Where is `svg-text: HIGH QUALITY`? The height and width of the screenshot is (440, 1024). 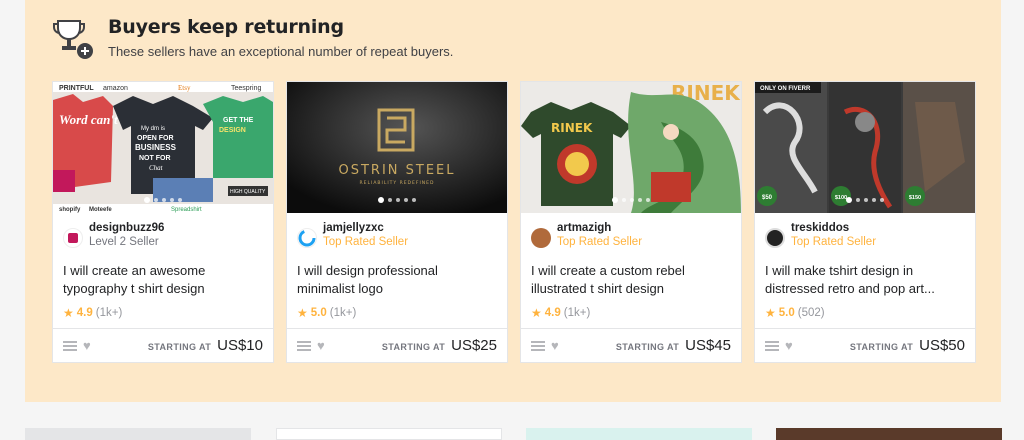
svg-text: HIGH QUALITY is located at coordinates (248, 192).